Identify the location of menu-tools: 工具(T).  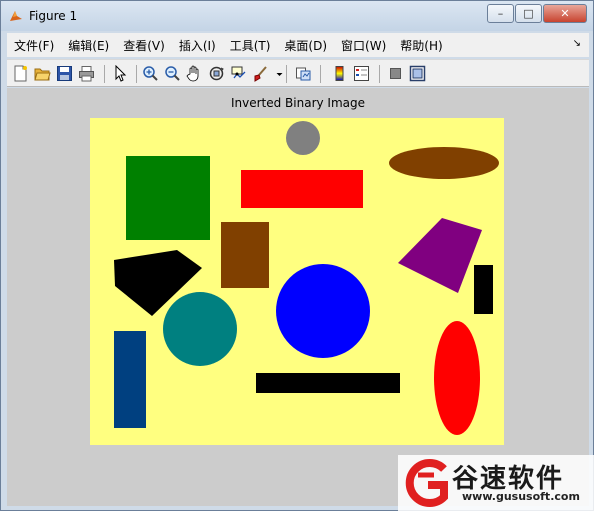
(250, 45).